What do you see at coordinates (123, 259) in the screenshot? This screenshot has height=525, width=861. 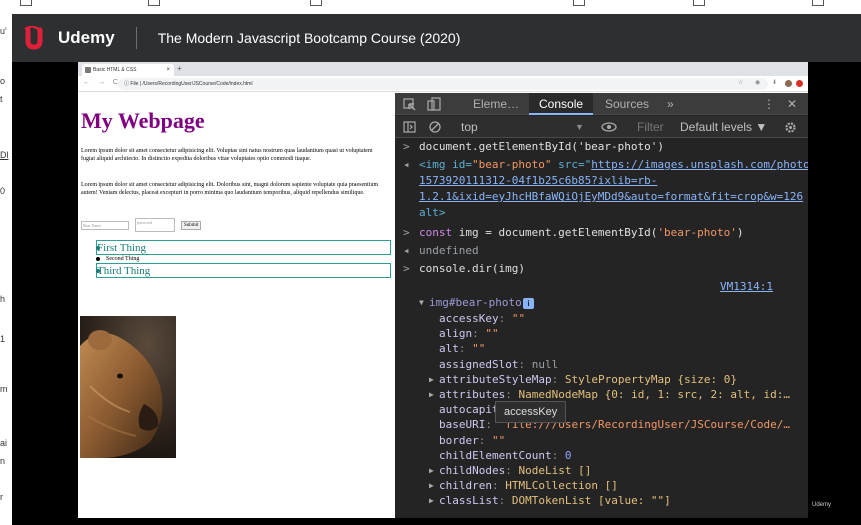 I see `list-item-text: Second Thing` at bounding box center [123, 259].